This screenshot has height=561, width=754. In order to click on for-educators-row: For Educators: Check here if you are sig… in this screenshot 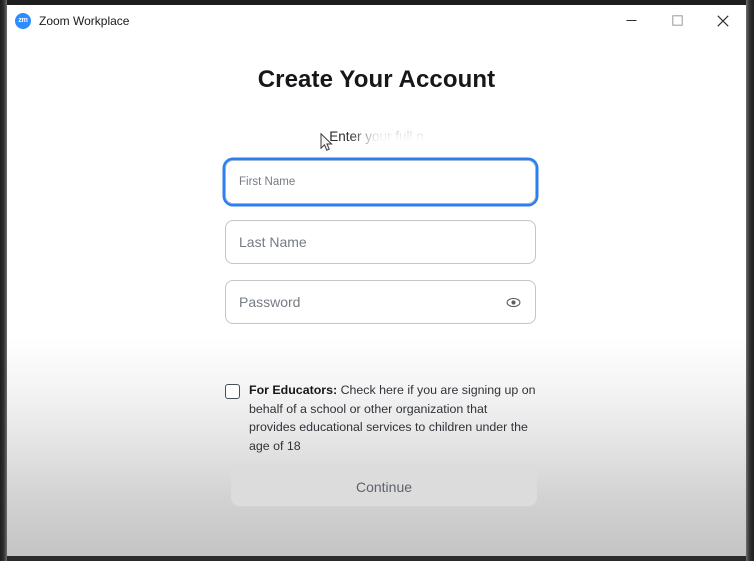, I will do `click(380, 418)`.